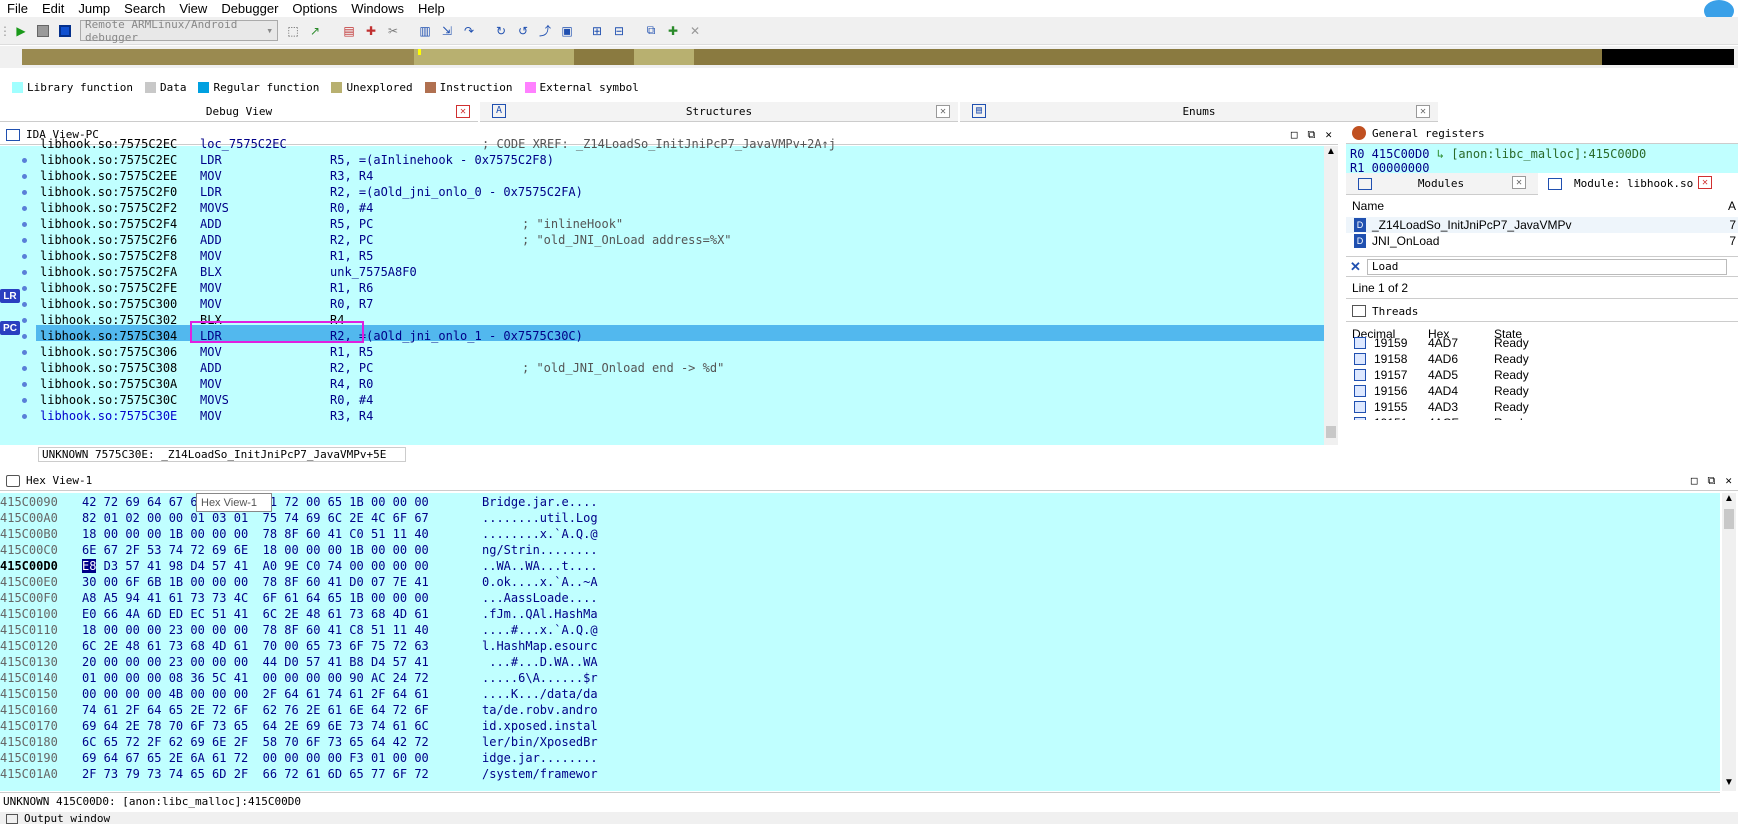  Describe the element at coordinates (239, 112) in the screenshot. I see `tab-debug-view: Debug View ✕` at that location.